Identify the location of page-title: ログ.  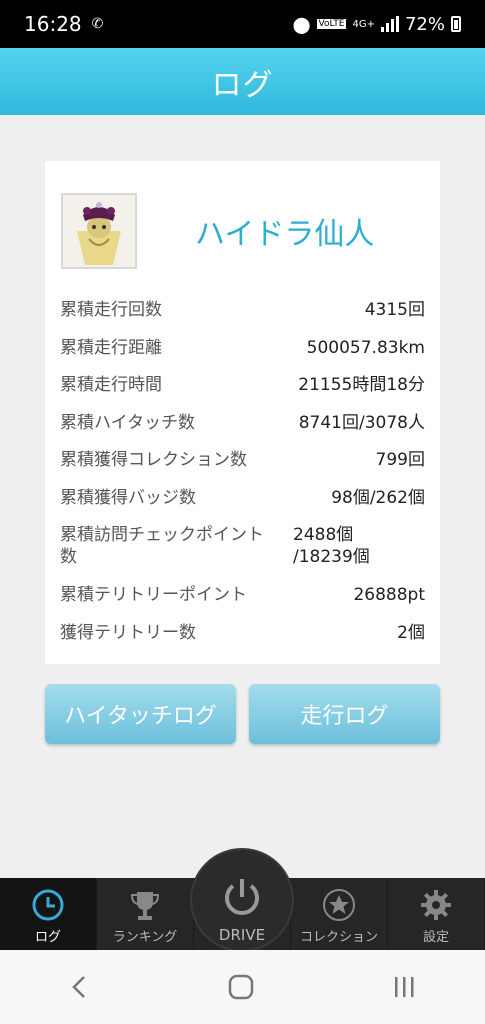
(242, 85).